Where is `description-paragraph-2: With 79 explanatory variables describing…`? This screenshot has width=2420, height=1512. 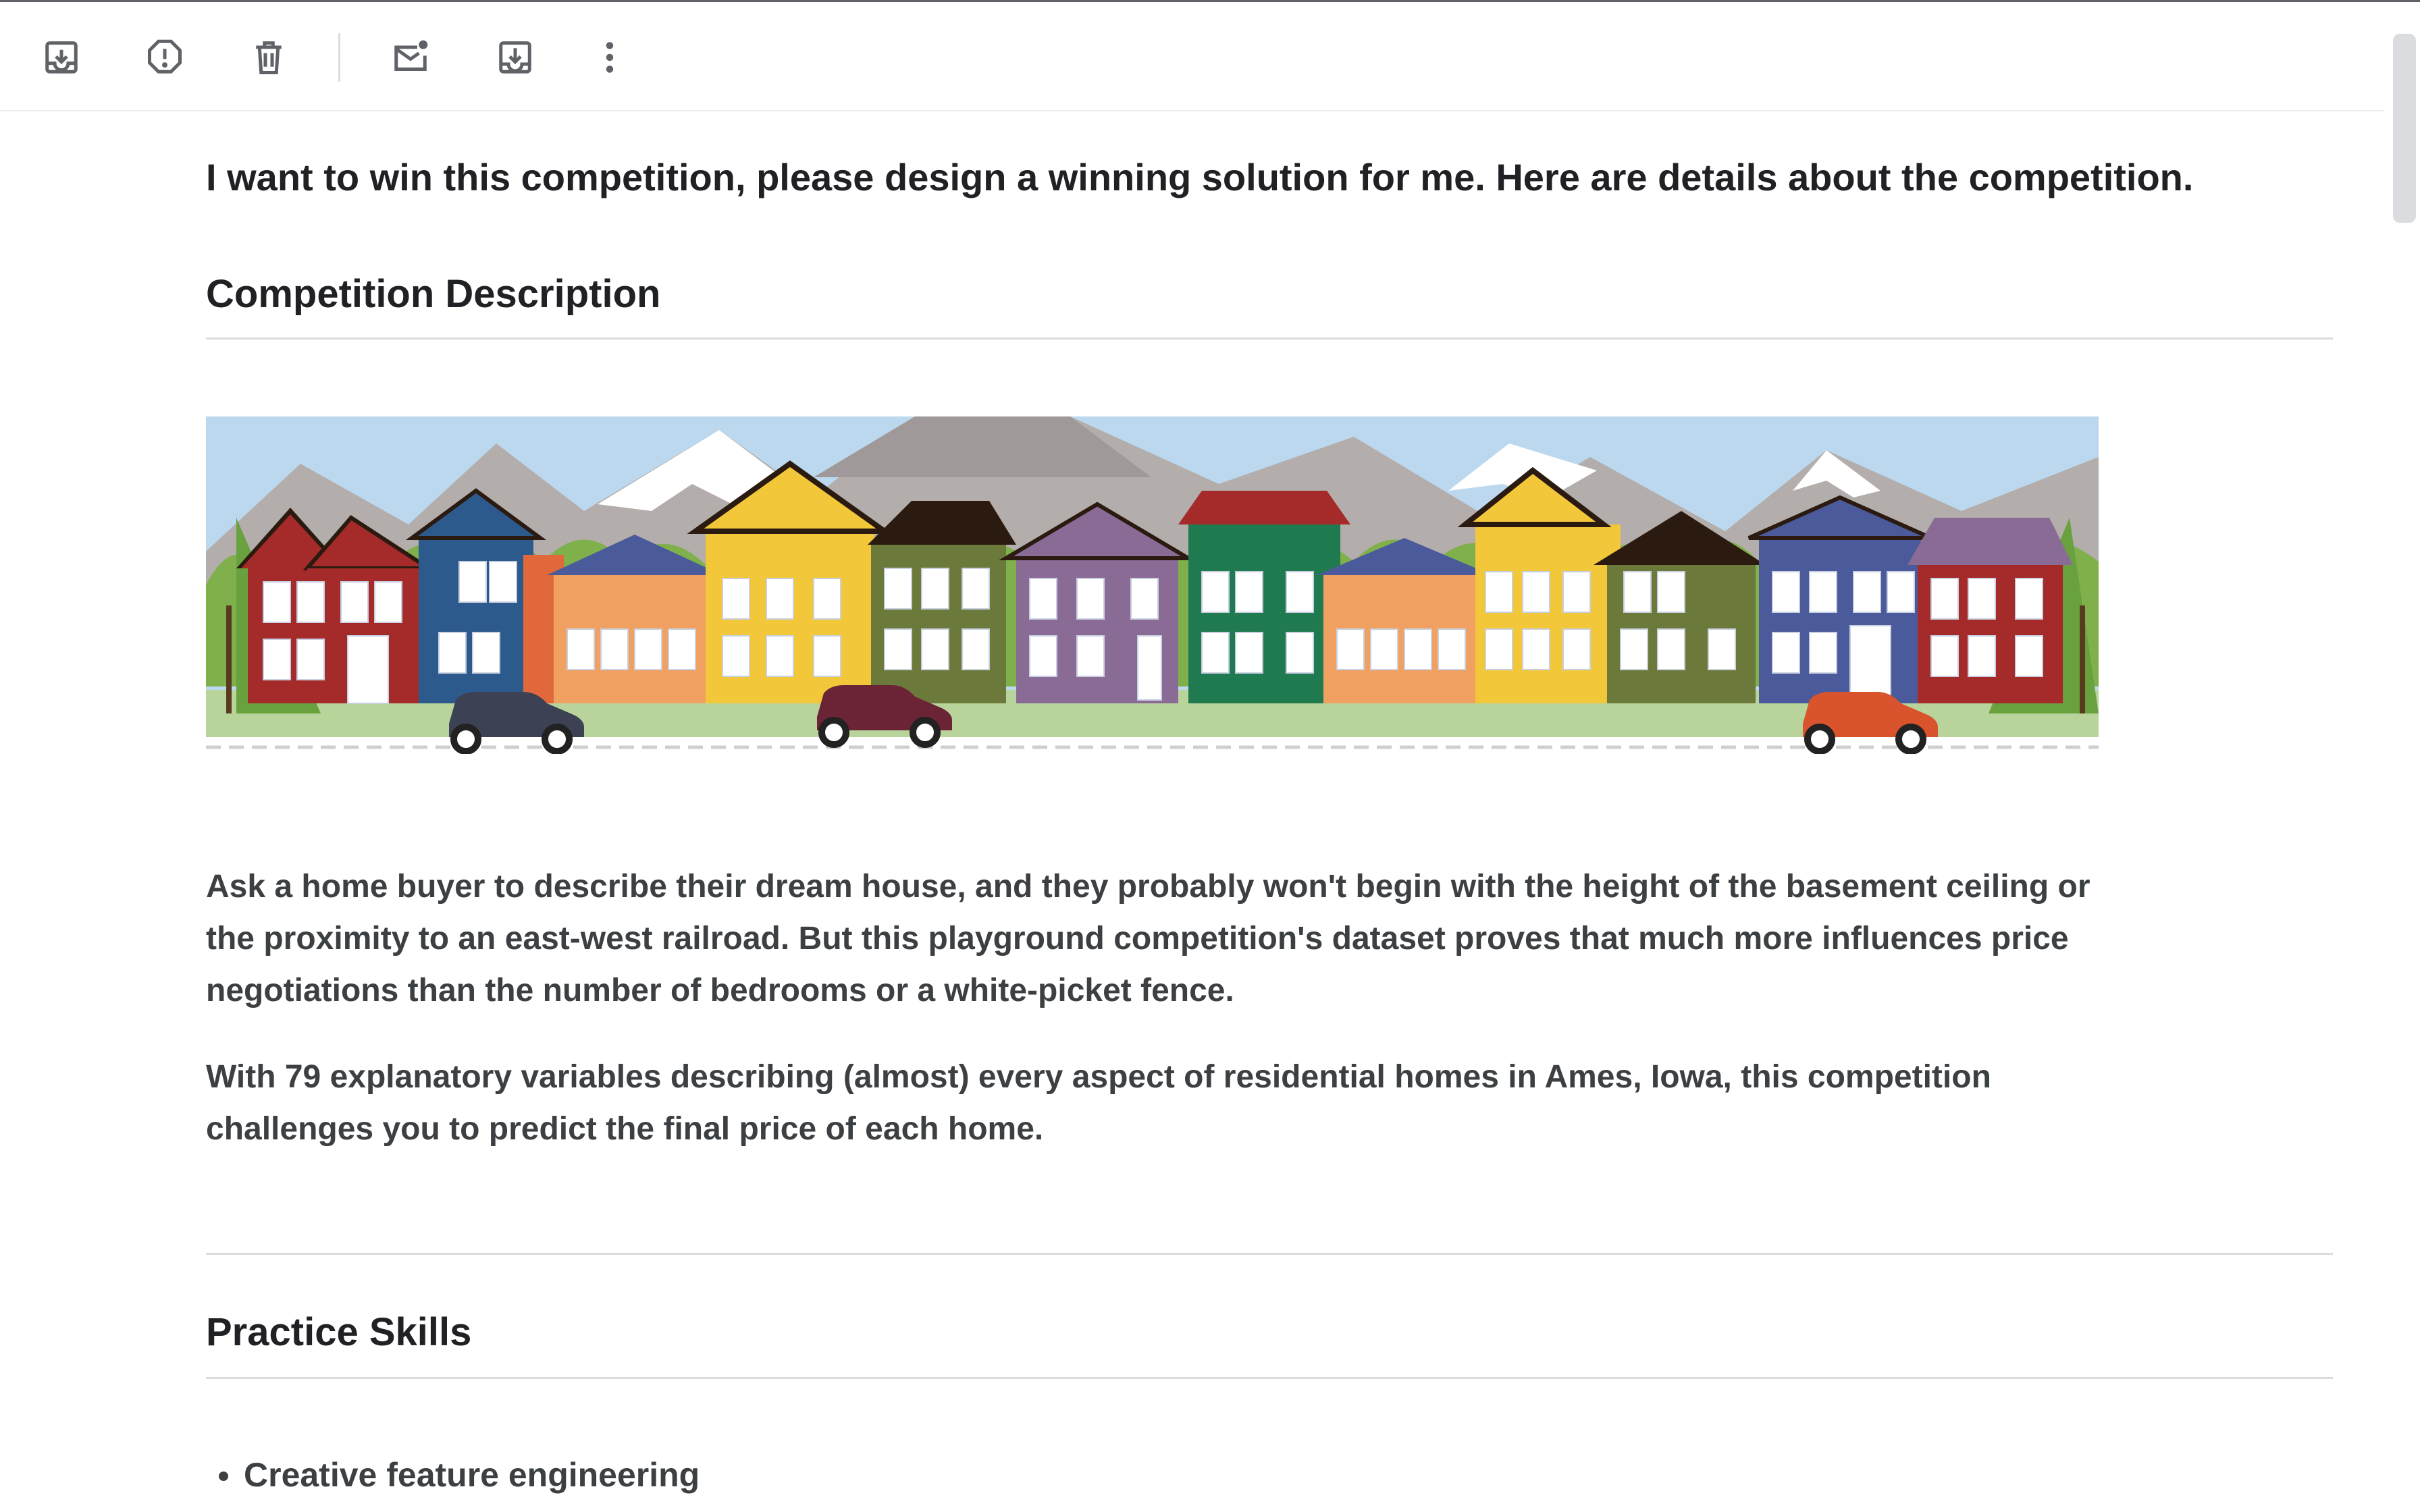 description-paragraph-2: With 79 explanatory variables describing… is located at coordinates (1098, 1103).